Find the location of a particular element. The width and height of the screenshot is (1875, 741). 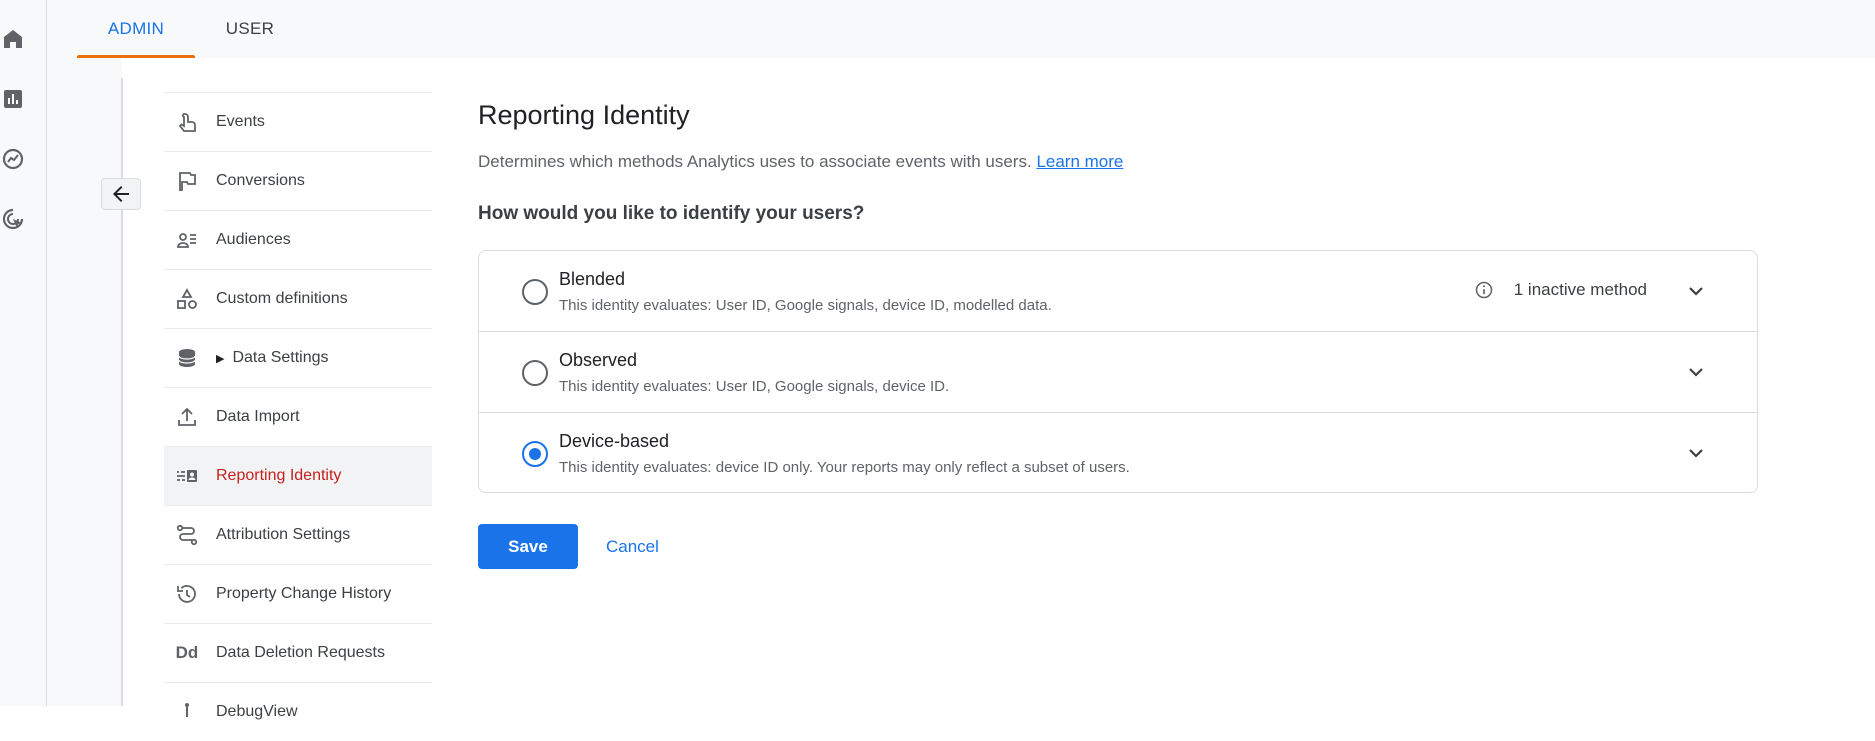

option-title: Device-based is located at coordinates (614, 441).